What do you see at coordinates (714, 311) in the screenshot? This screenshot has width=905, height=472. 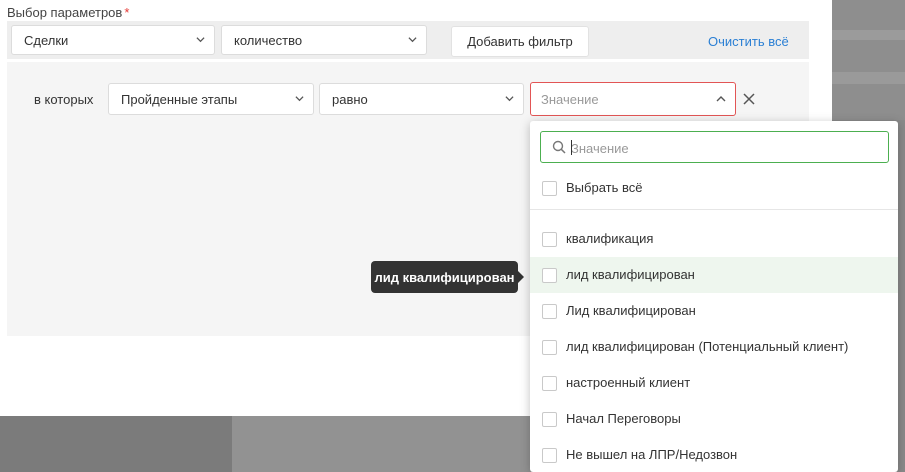 I see `list-item: Лид квалифицирован` at bounding box center [714, 311].